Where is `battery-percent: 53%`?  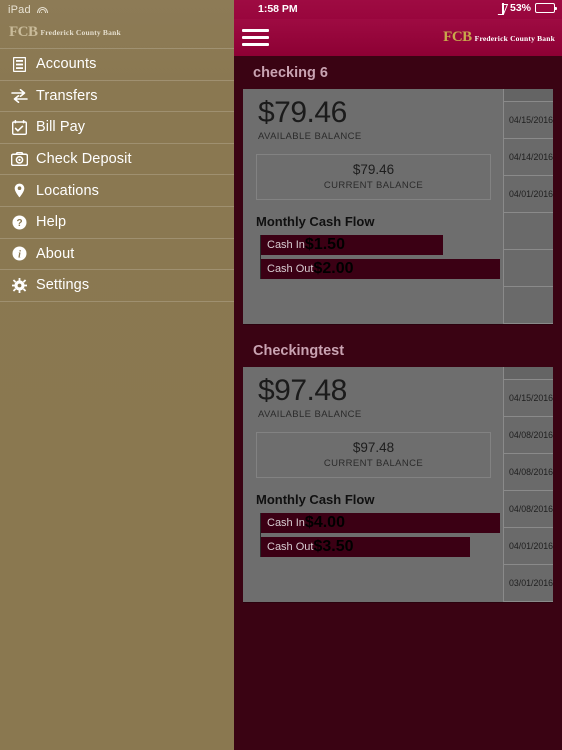
battery-percent: 53% is located at coordinates (520, 8).